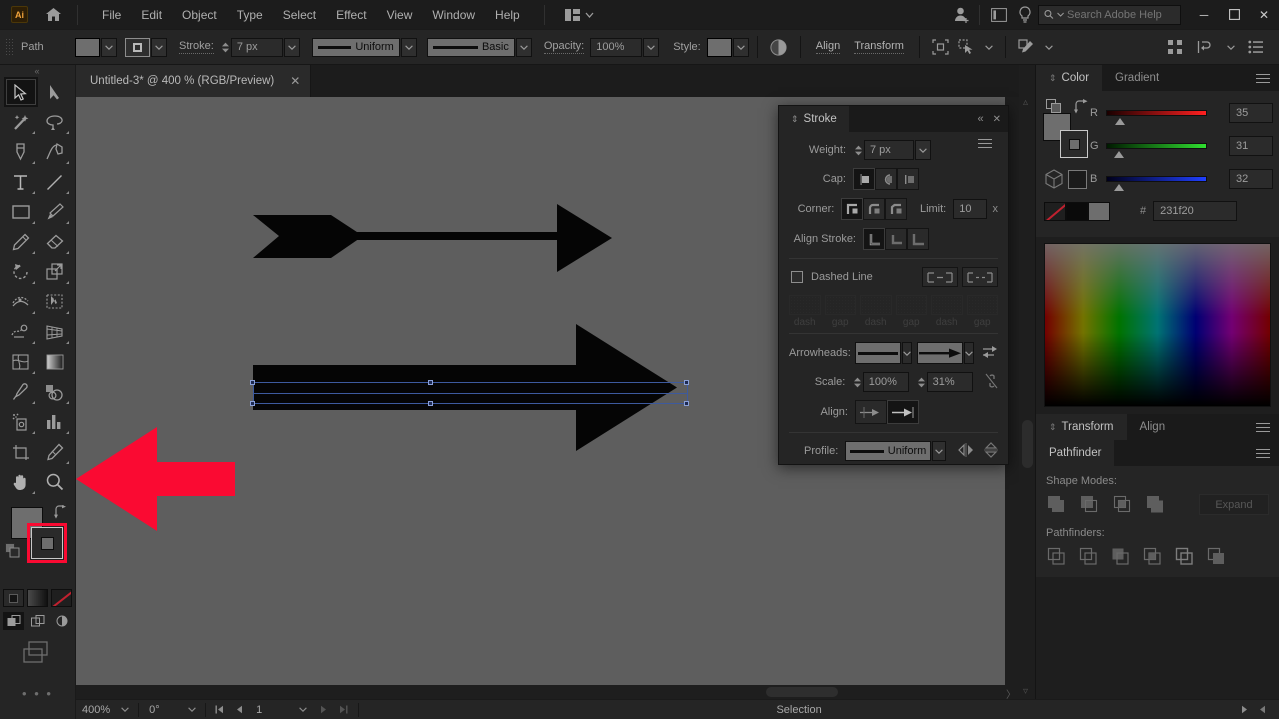 The height and width of the screenshot is (719, 1279). What do you see at coordinates (53, 15) in the screenshot?
I see `home-icon` at bounding box center [53, 15].